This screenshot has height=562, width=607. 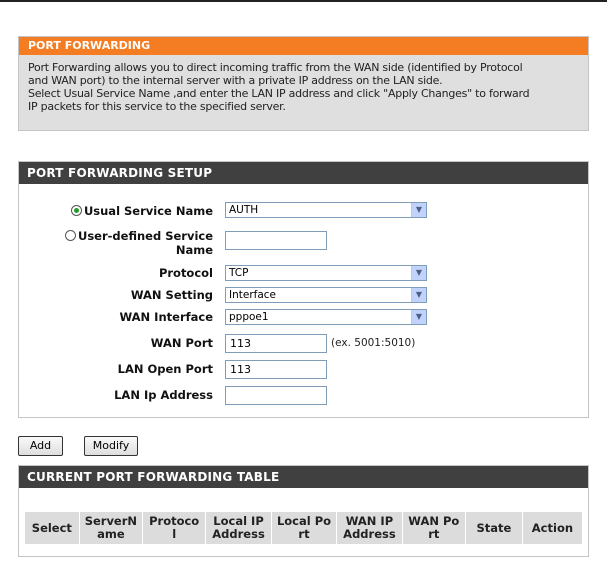 I want to click on col-header-local-port: Local Po rt, so click(x=304, y=528).